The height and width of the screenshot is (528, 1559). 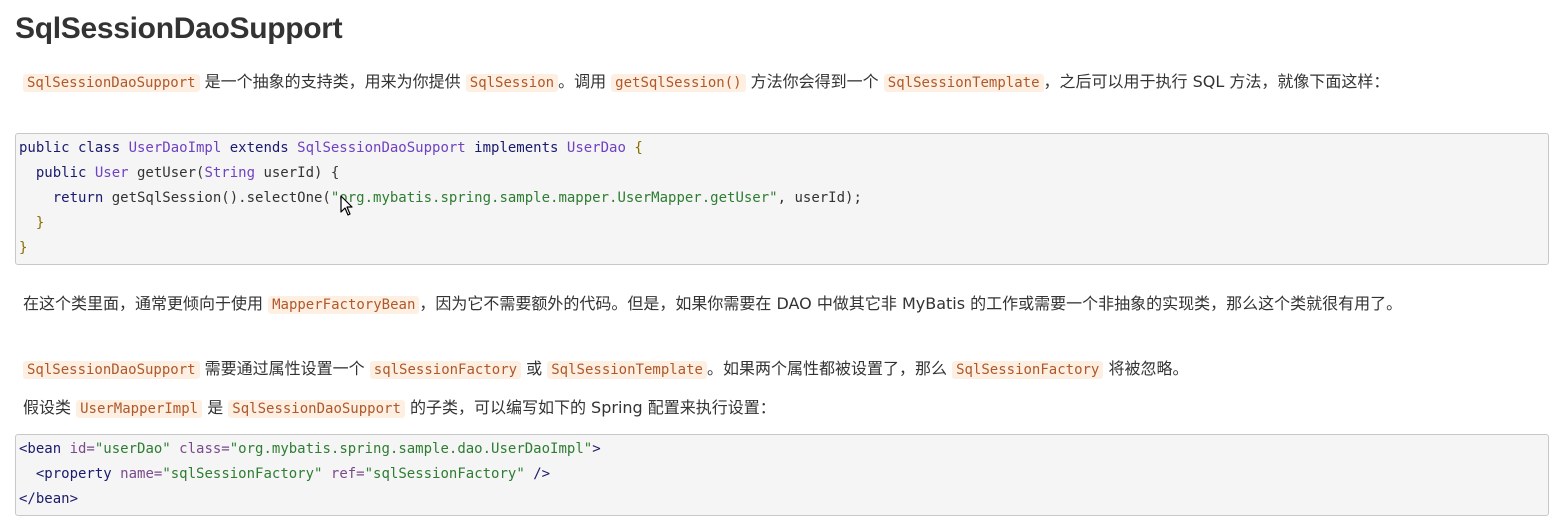 I want to click on code-type: UserDao, so click(x=596, y=148).